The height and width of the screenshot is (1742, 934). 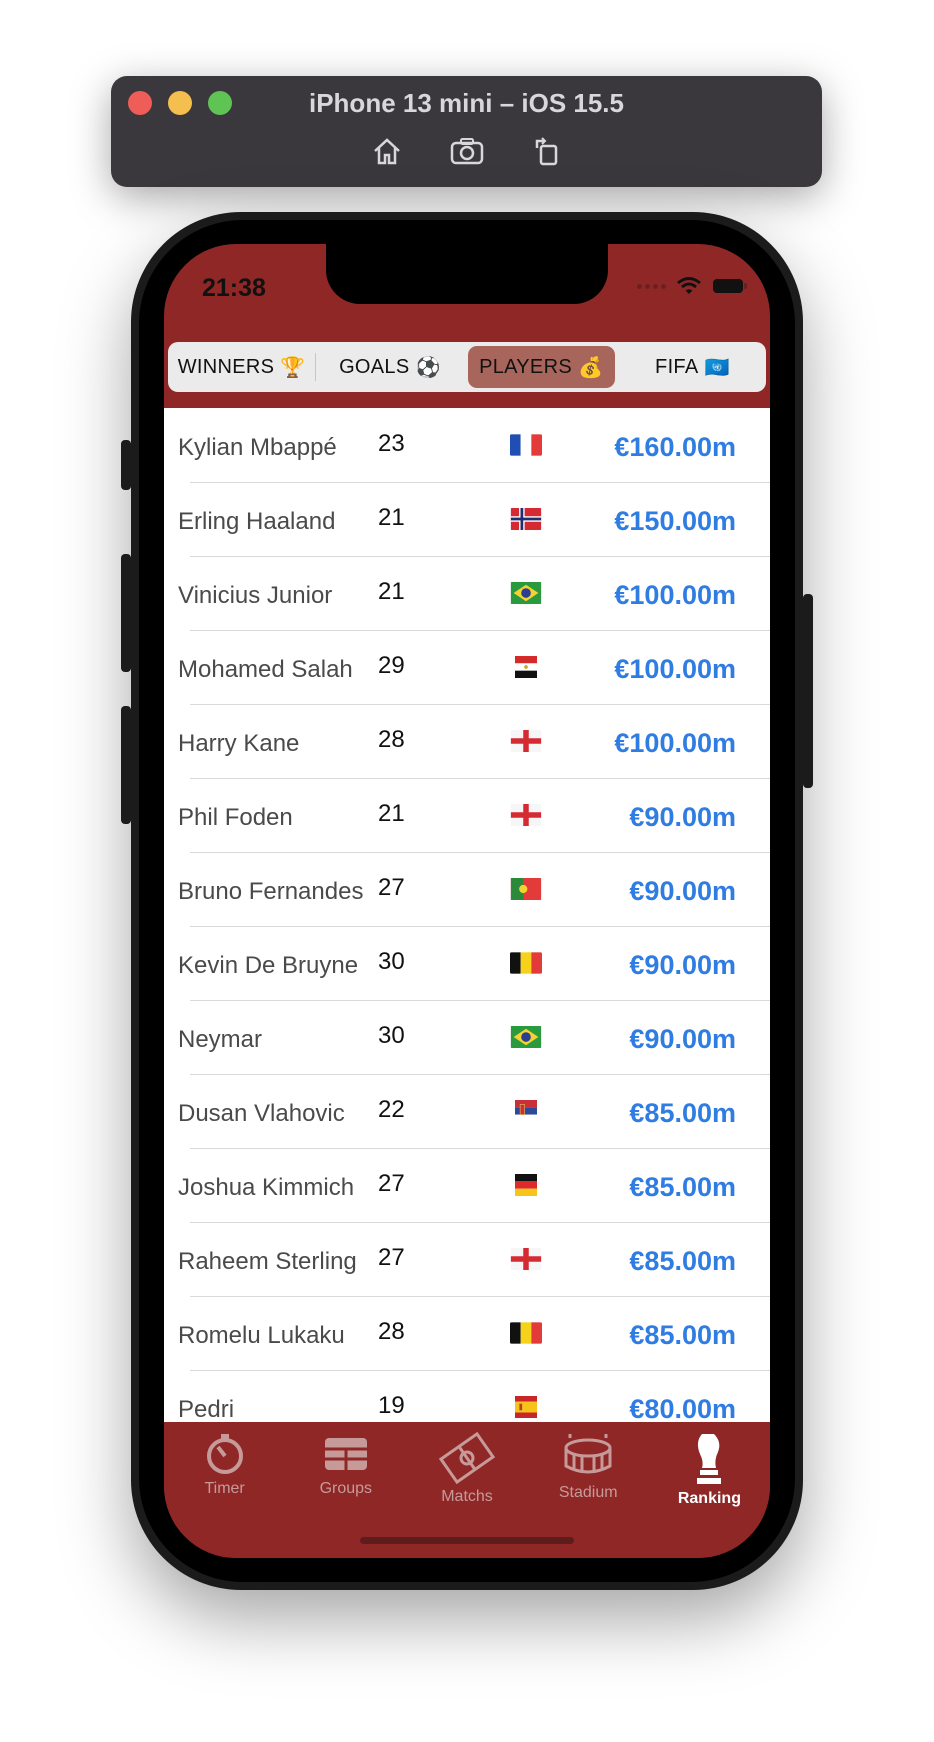 What do you see at coordinates (547, 151) in the screenshot?
I see `rotate-icon` at bounding box center [547, 151].